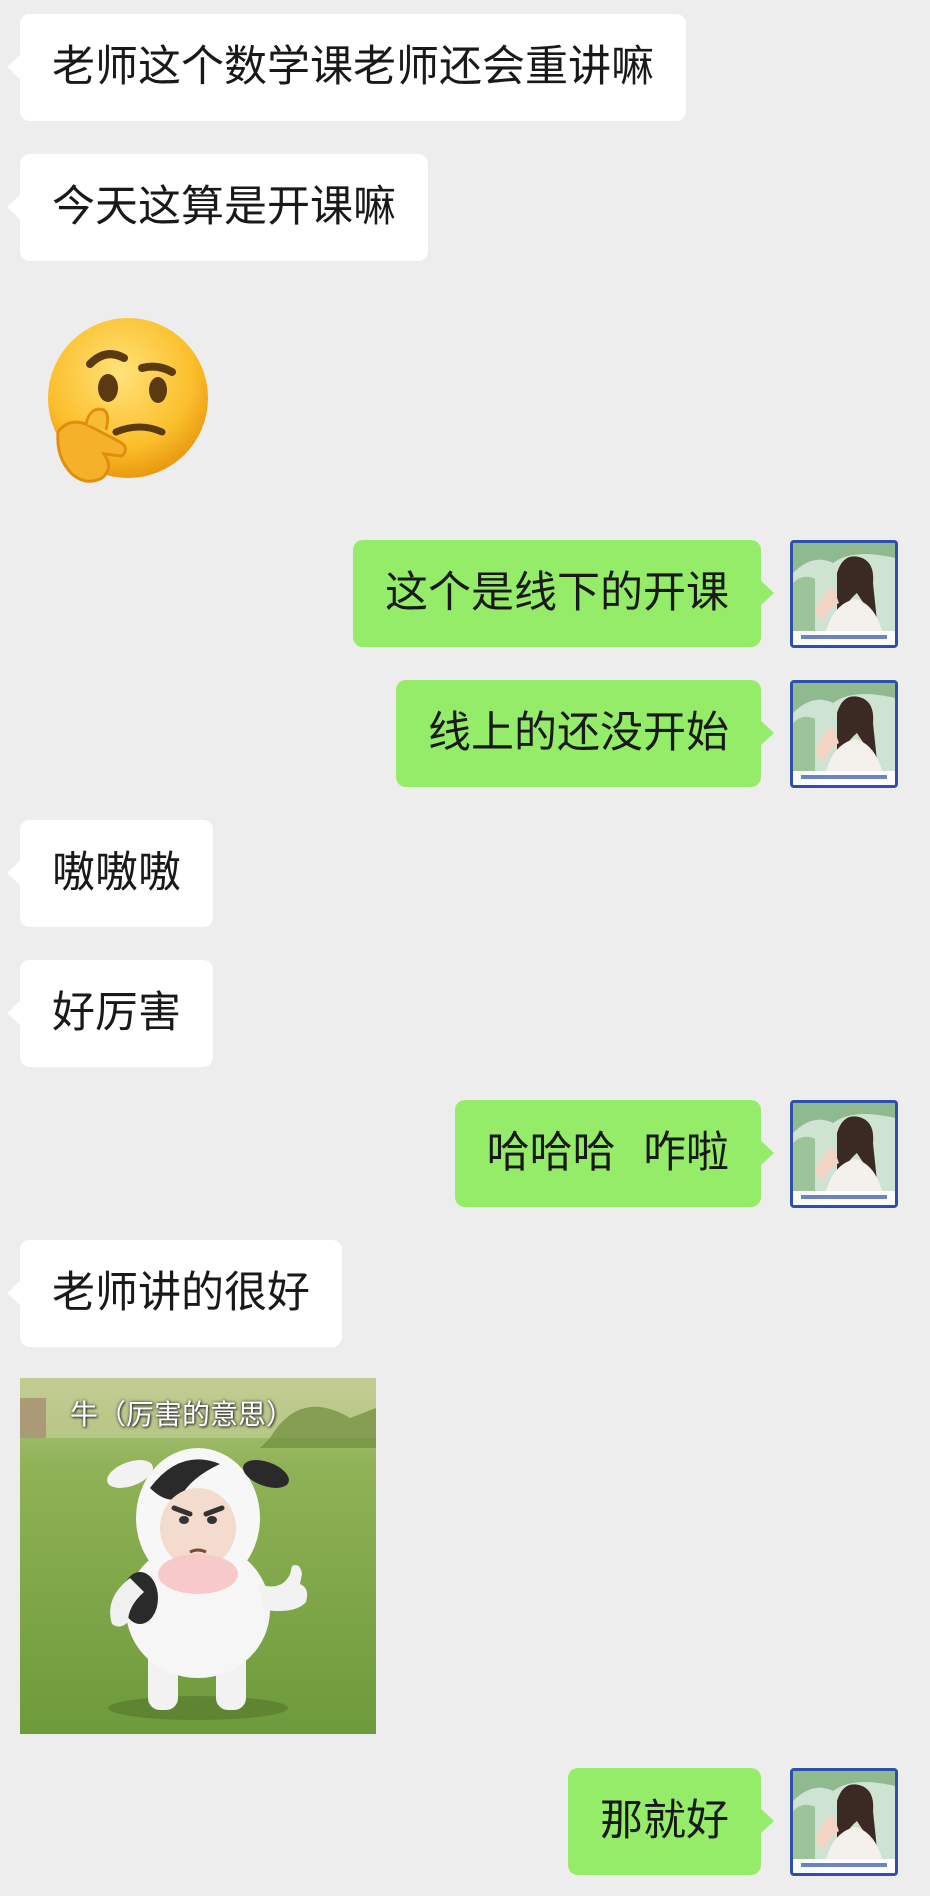 This screenshot has height=1896, width=930. What do you see at coordinates (217, 207) in the screenshot?
I see `incoming-message-bubble: 今天这算是开课嘛` at bounding box center [217, 207].